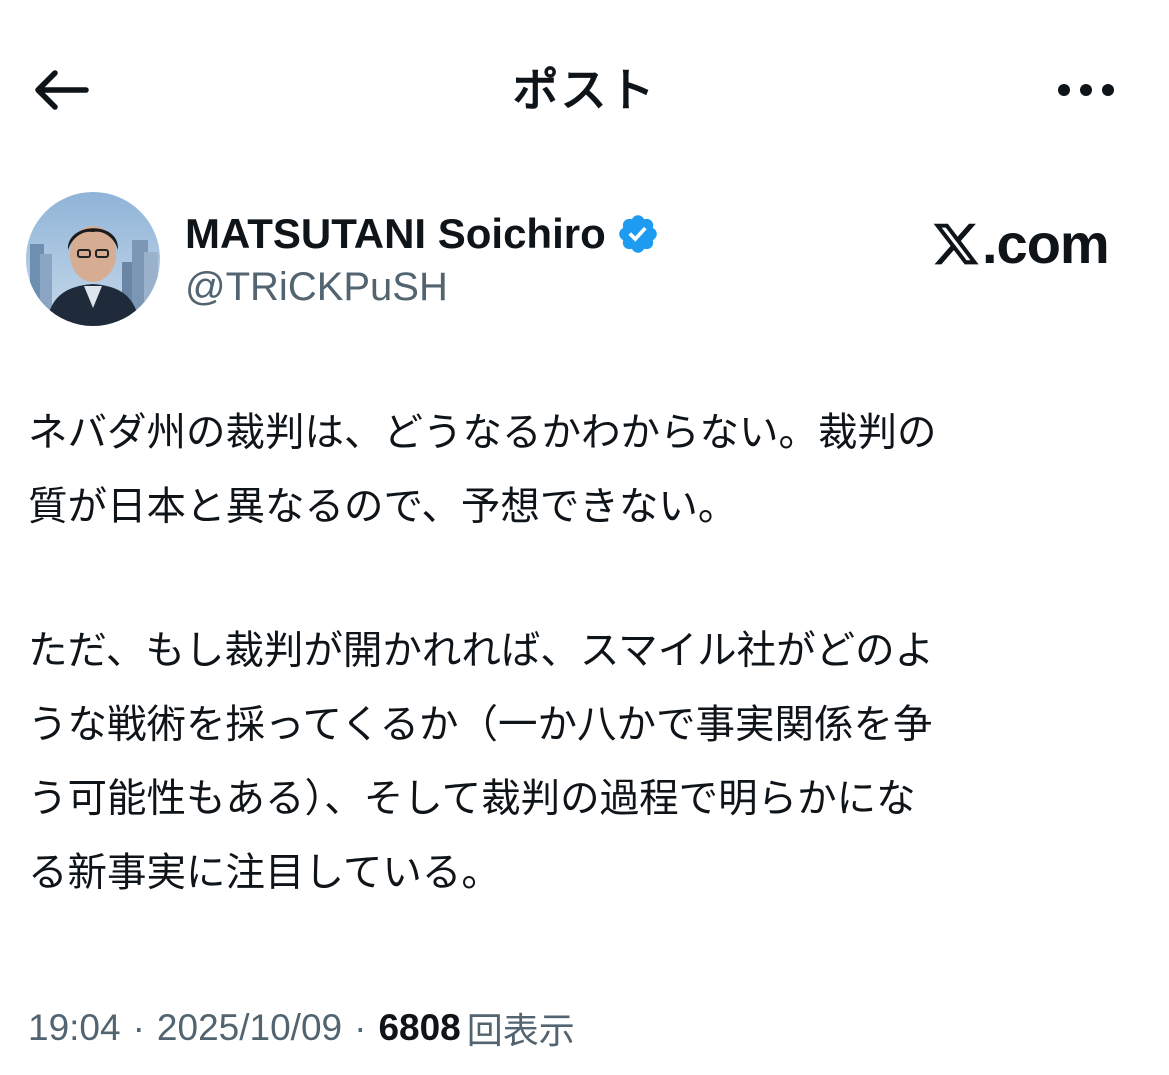 This screenshot has width=1169, height=1075. What do you see at coordinates (956, 244) in the screenshot?
I see `x-logo-icon` at bounding box center [956, 244].